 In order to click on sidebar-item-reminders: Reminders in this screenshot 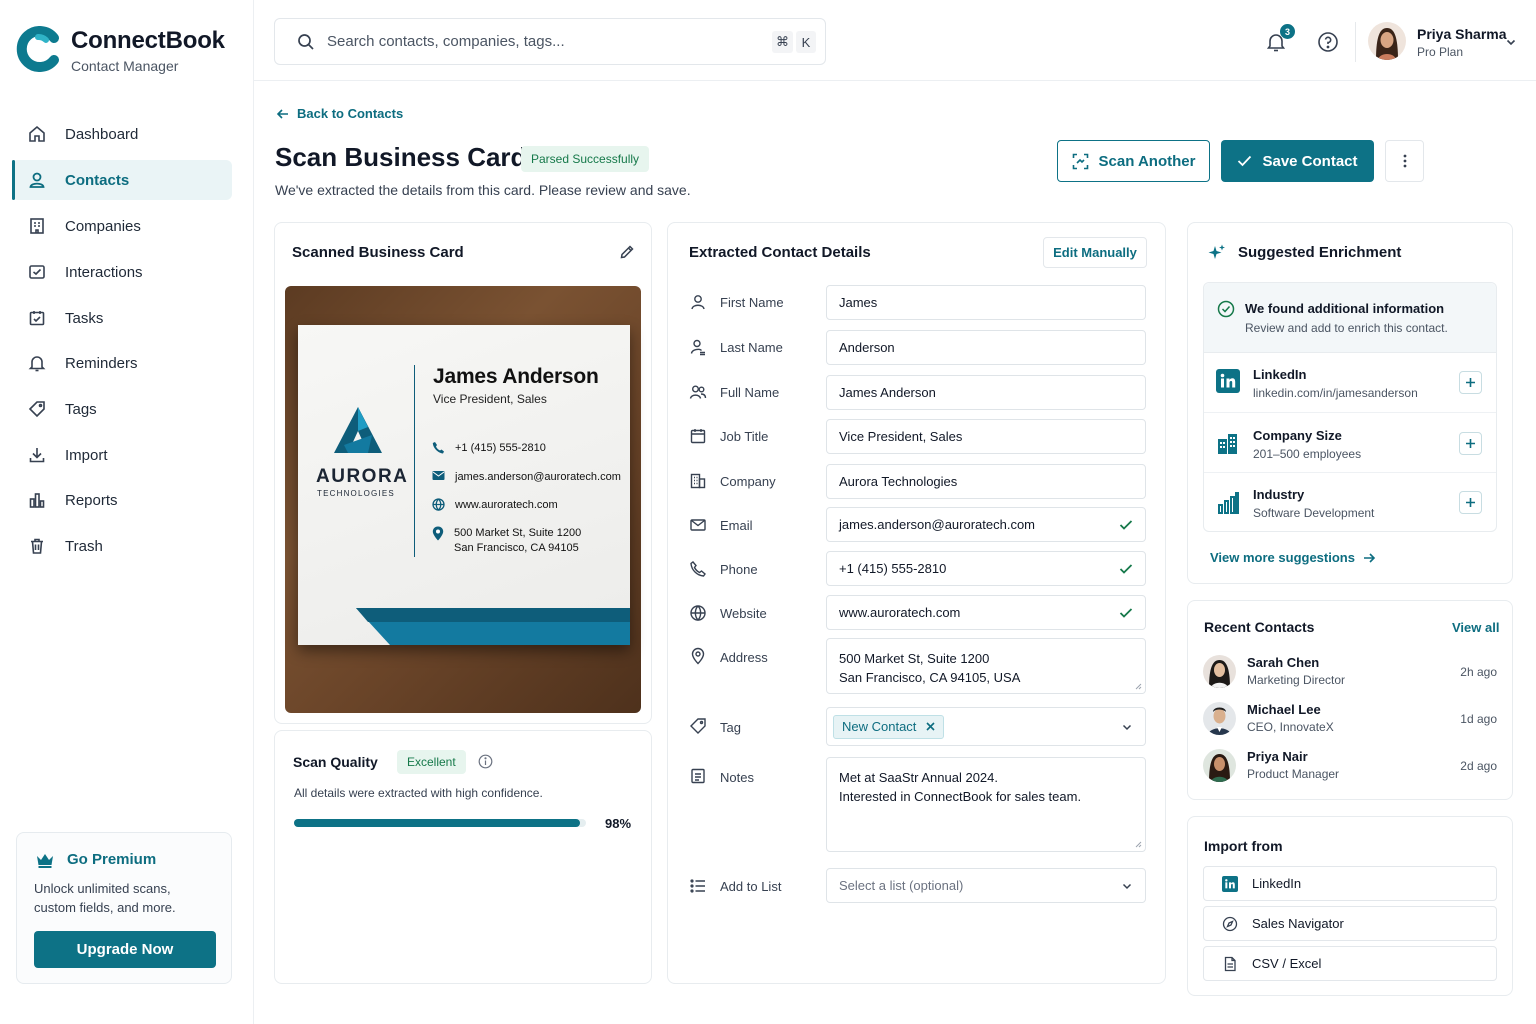, I will do `click(122, 363)`.